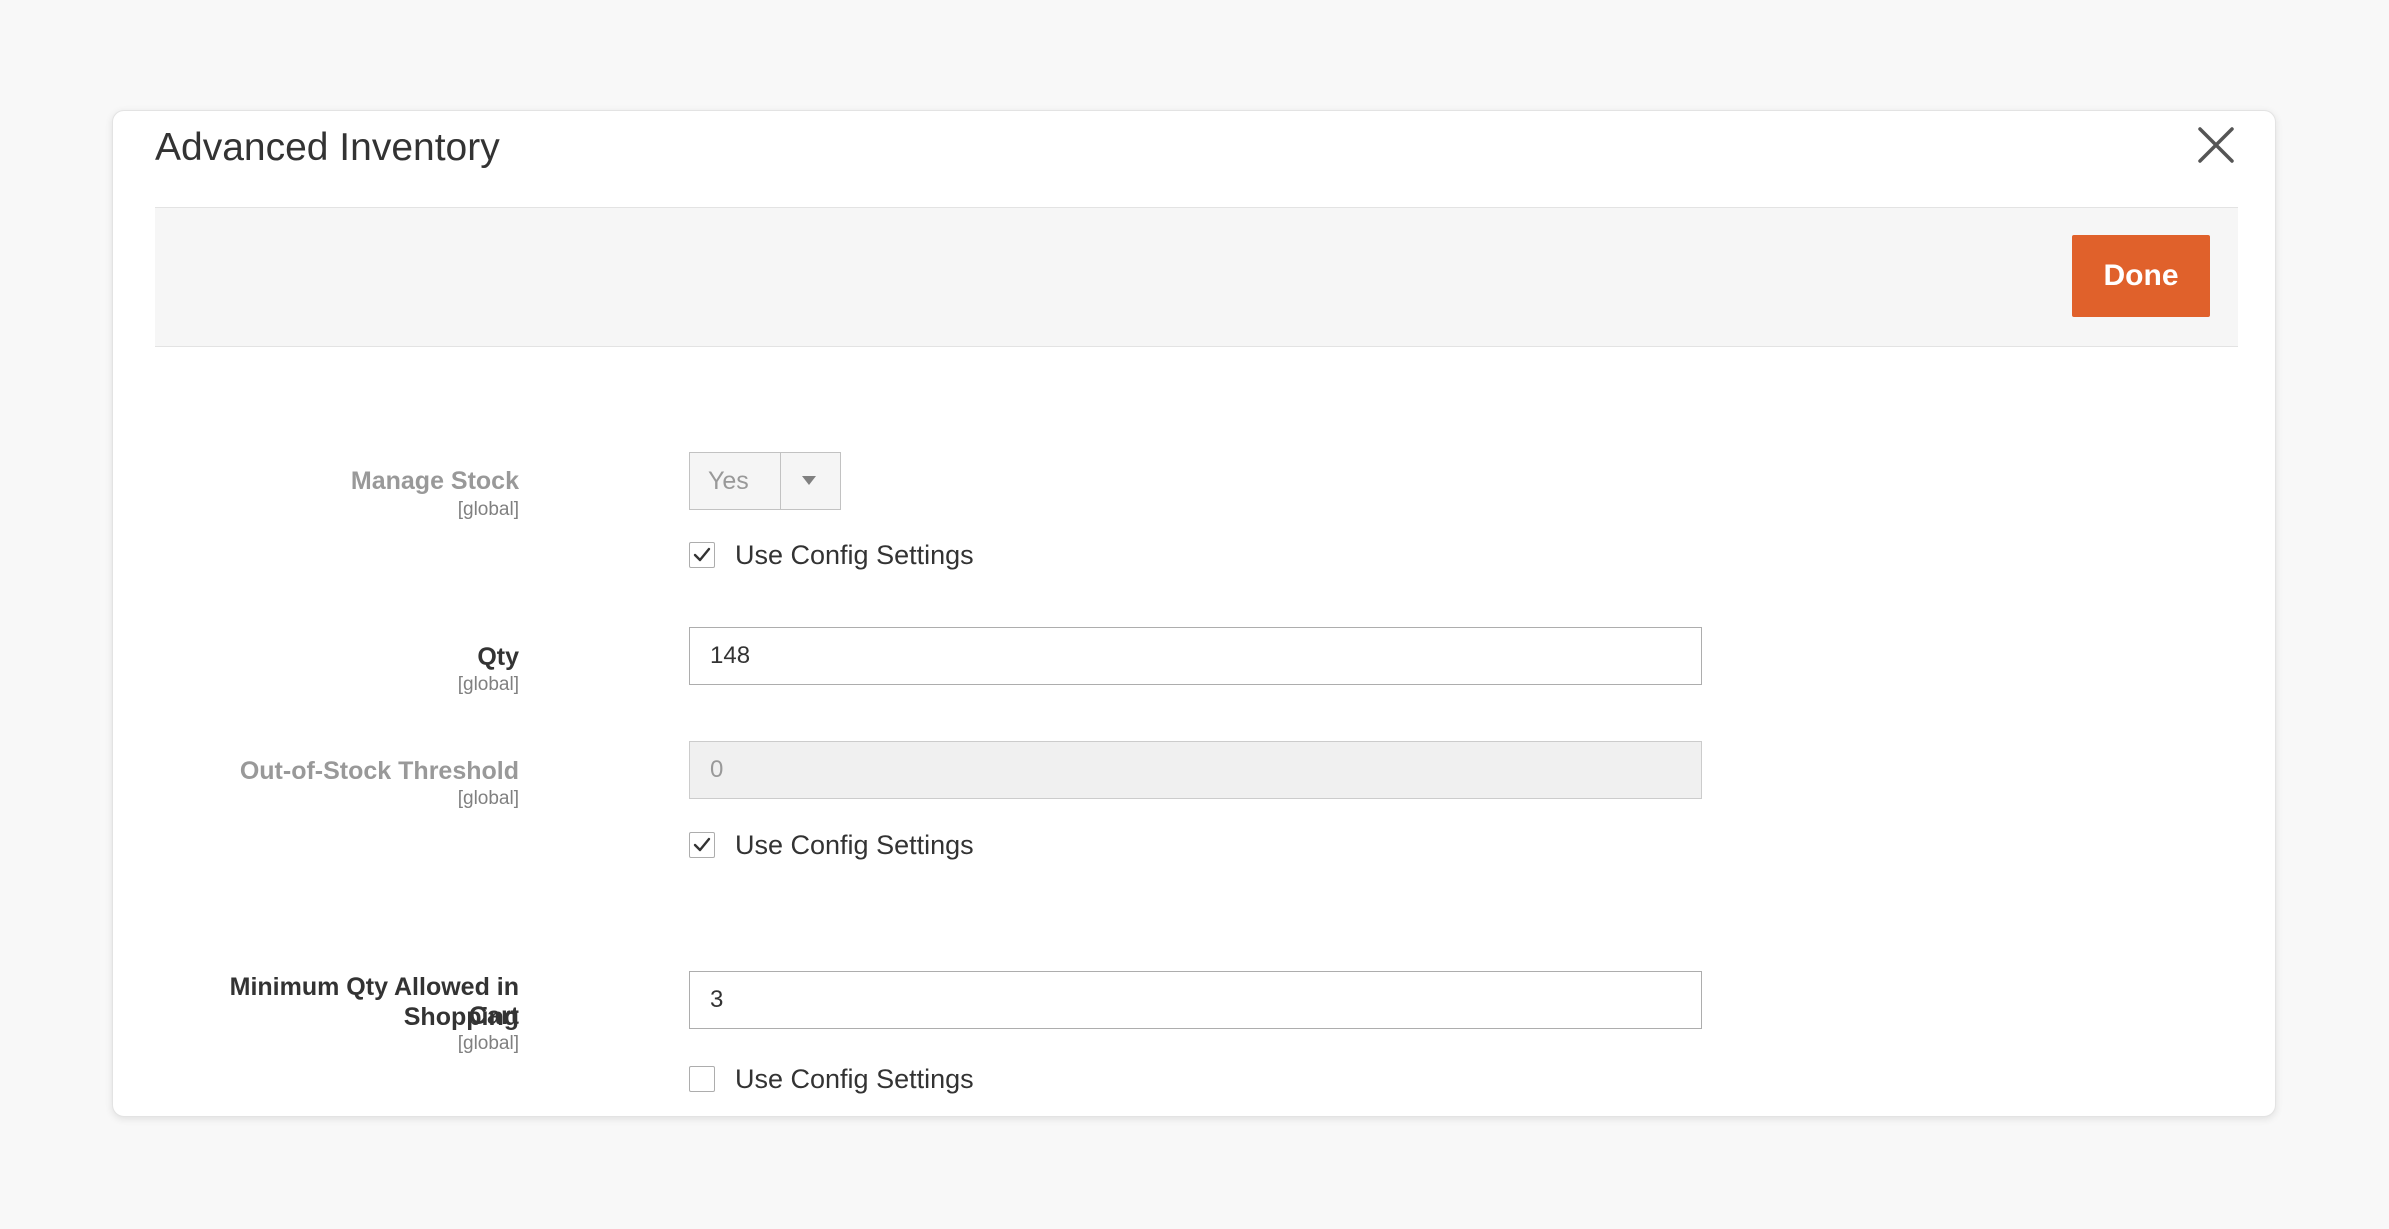  What do you see at coordinates (488, 1043) in the screenshot?
I see `min-qty-cart-scope: [global]` at bounding box center [488, 1043].